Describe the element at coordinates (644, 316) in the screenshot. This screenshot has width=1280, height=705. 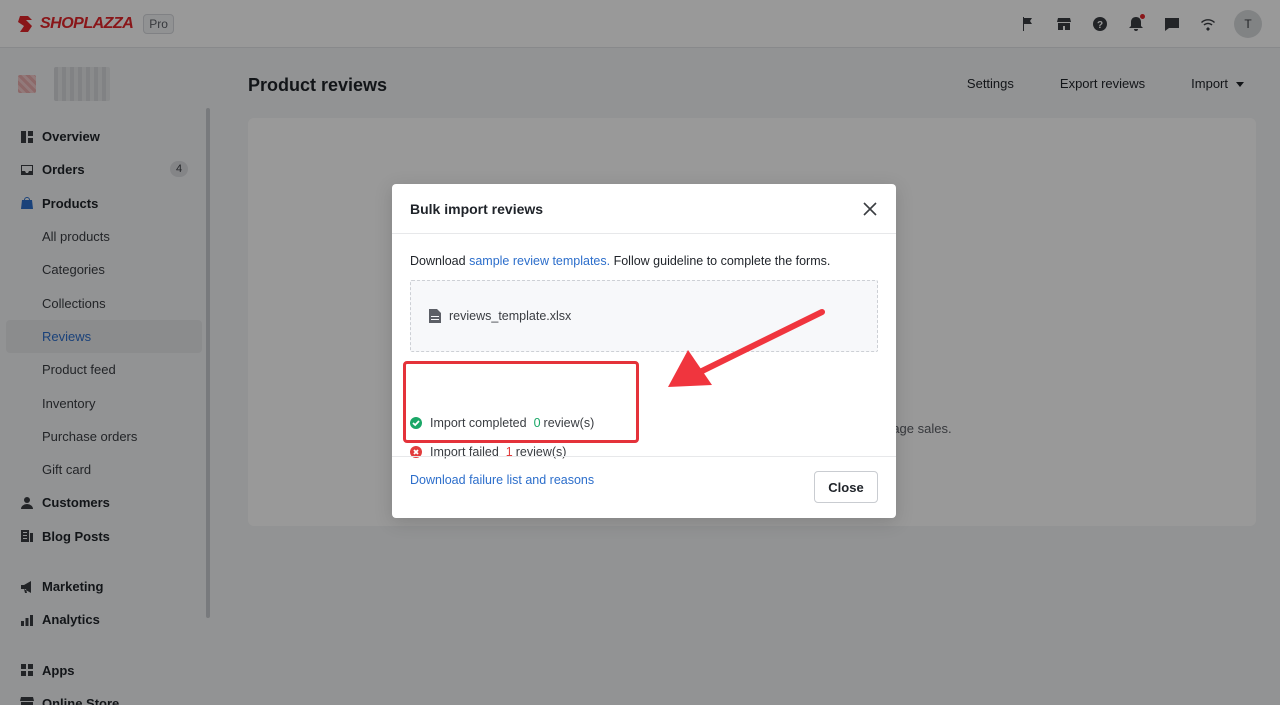
I see `uploaded-file: reviews_template.xlsx` at that location.